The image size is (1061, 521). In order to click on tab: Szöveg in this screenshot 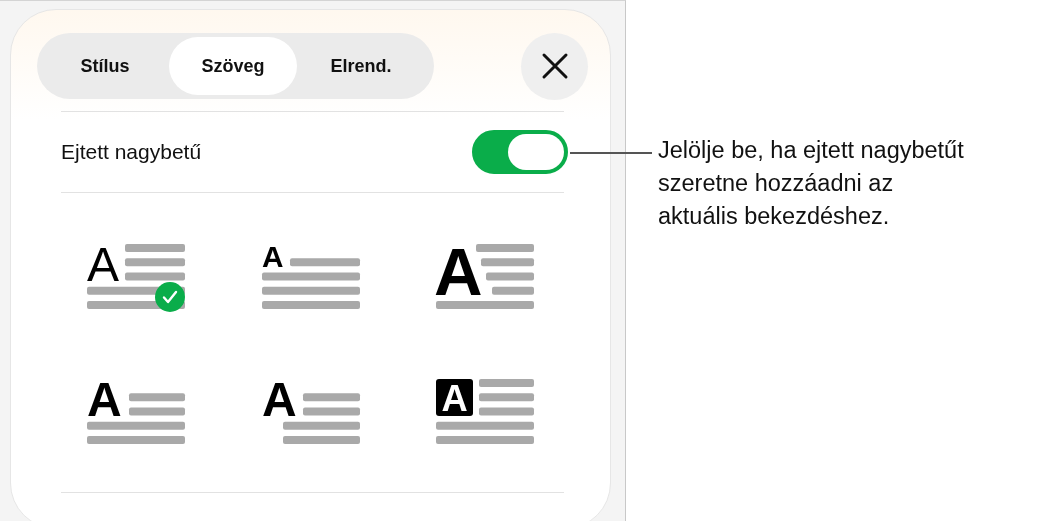, I will do `click(233, 66)`.